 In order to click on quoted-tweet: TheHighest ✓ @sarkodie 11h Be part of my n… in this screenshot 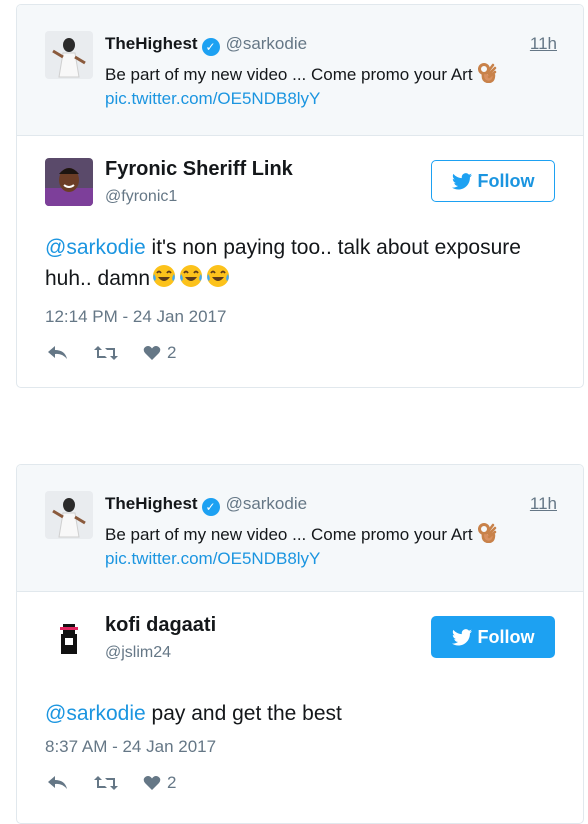, I will do `click(300, 528)`.